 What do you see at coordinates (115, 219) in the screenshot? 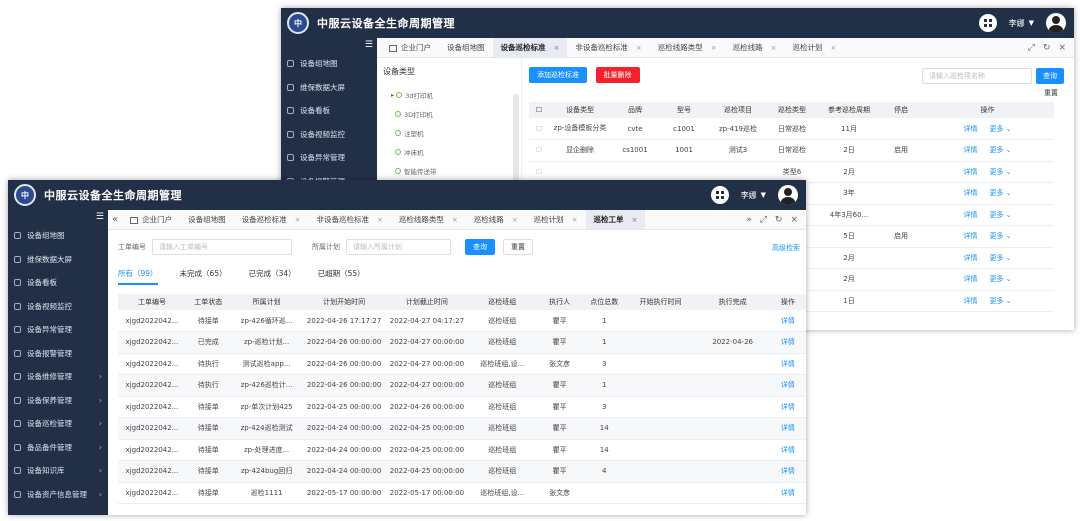
I see `tabs-scroll-left-icon: «` at bounding box center [115, 219].